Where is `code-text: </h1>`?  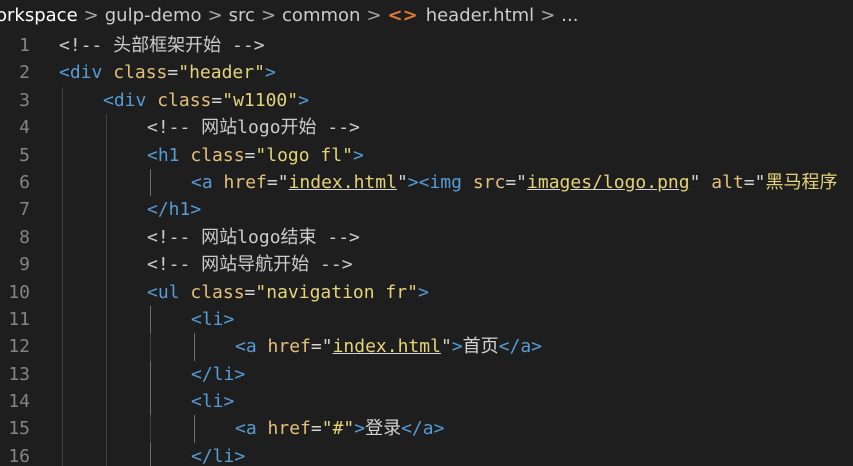
code-text: </h1> is located at coordinates (174, 209).